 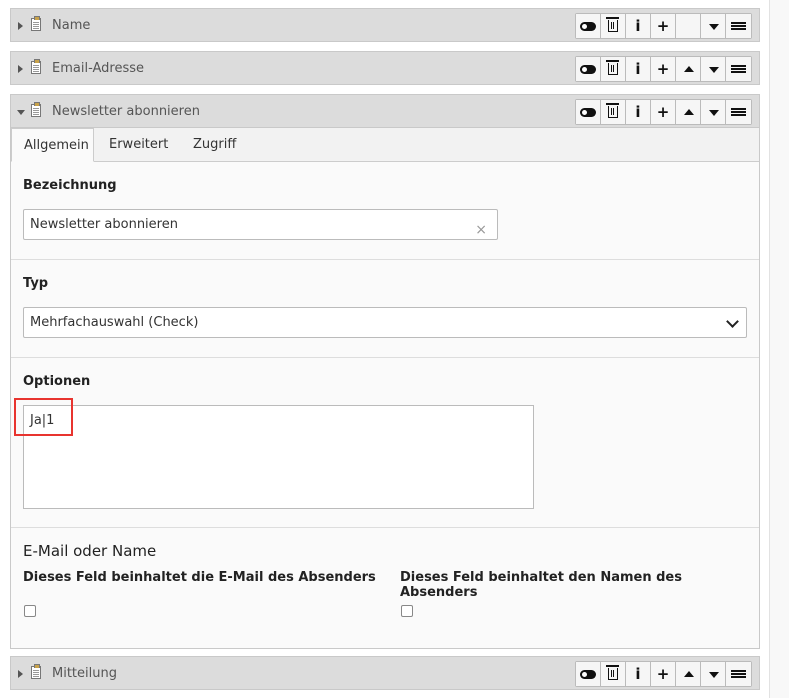 I want to click on tab-zugriff: Zugriff, so click(x=214, y=144).